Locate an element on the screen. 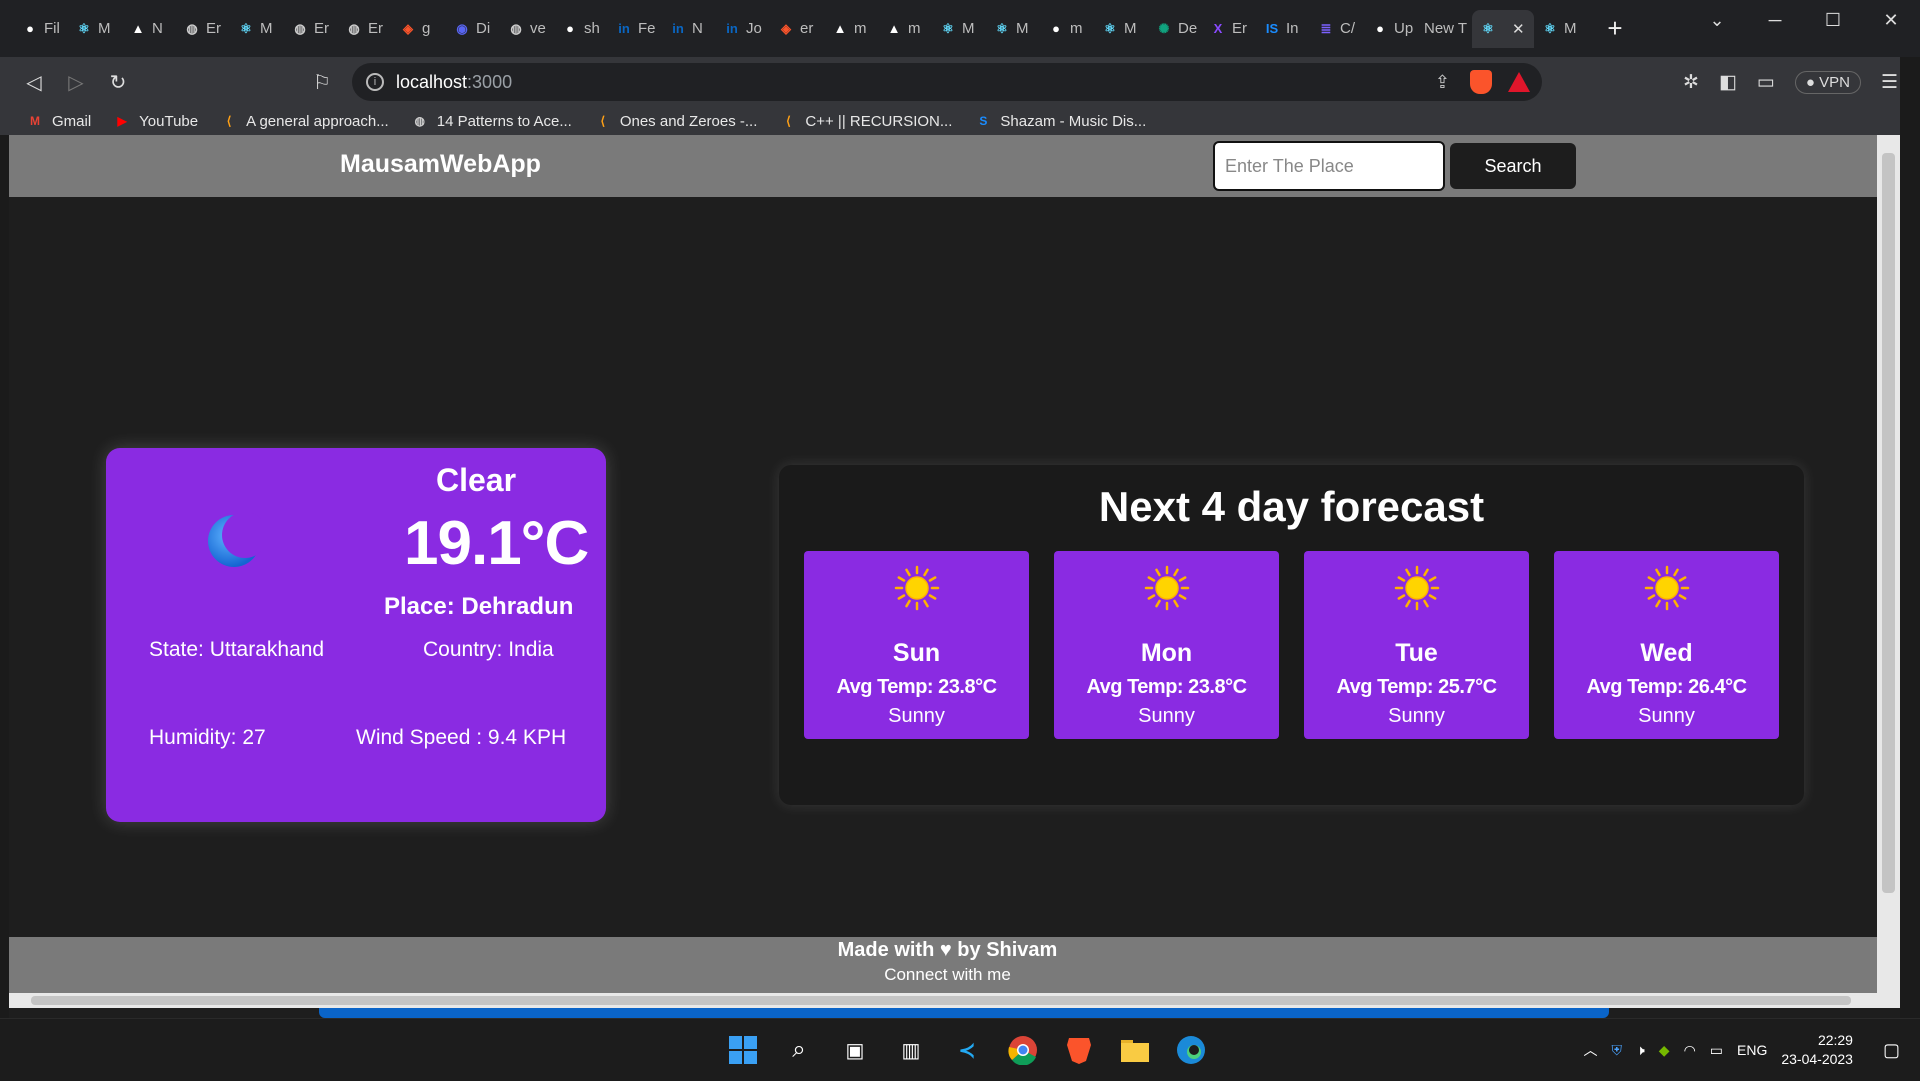 The image size is (1920, 1081). browser-tab: X Er is located at coordinates (1229, 29).